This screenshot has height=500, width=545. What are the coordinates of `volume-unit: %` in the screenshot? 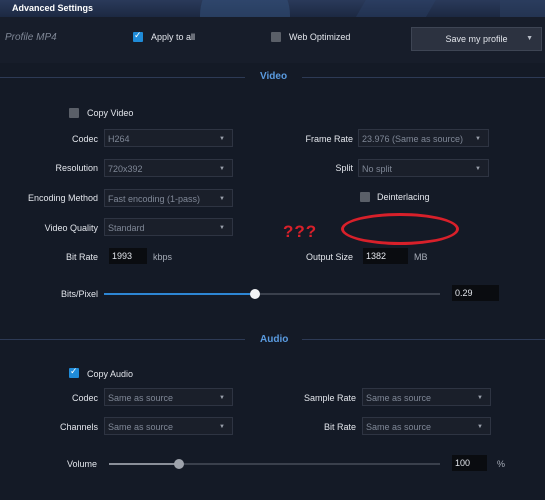 It's located at (501, 464).